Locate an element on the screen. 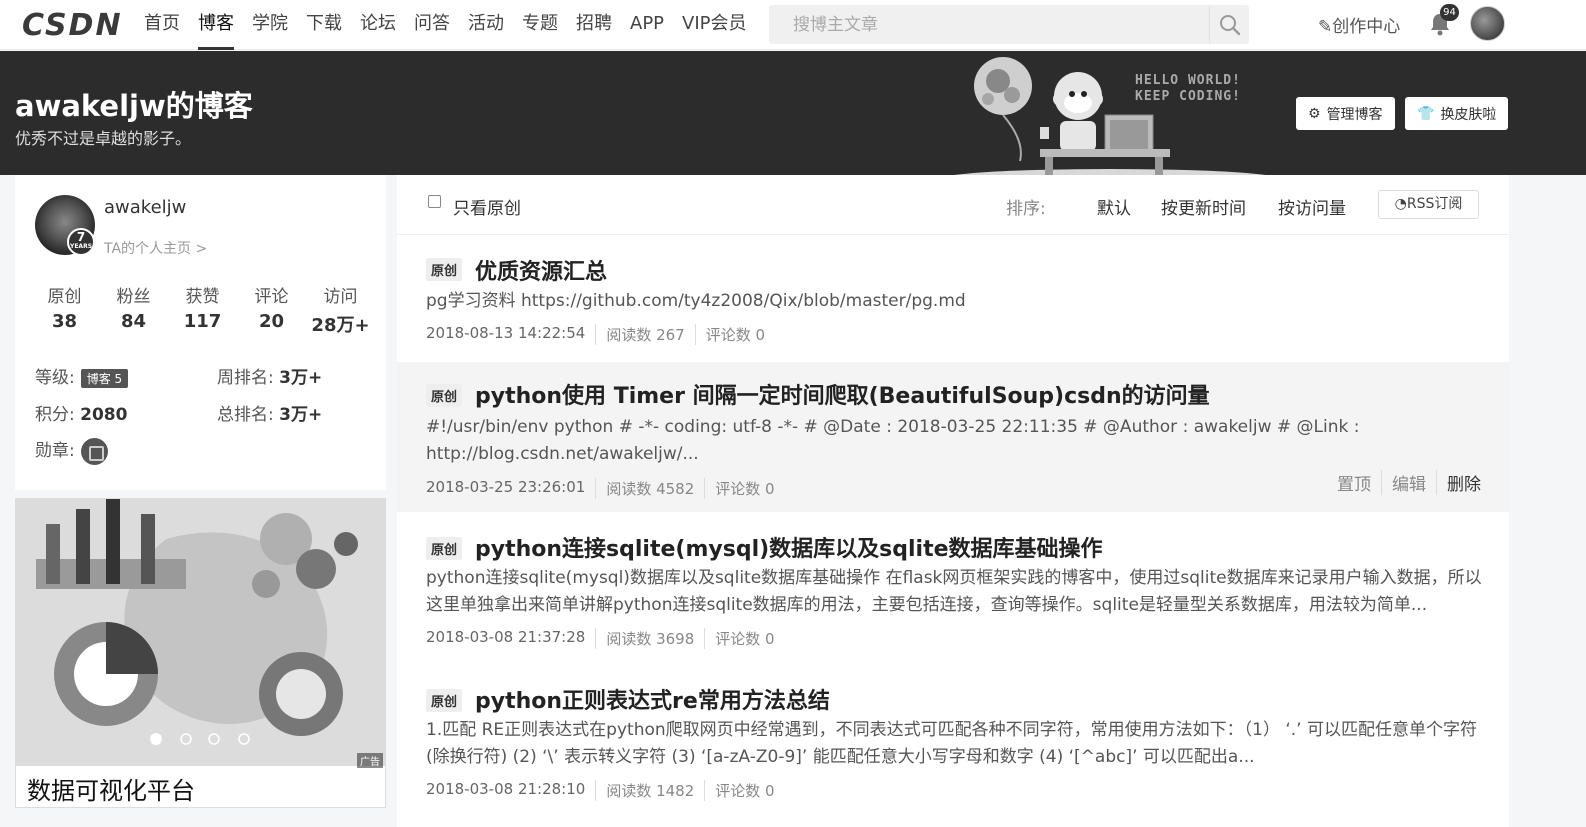 The image size is (1586, 827). filter-bar: 只看原创 排序: 默认 按更新时间 按访问量 ◔RSS订阅 is located at coordinates (953, 205).